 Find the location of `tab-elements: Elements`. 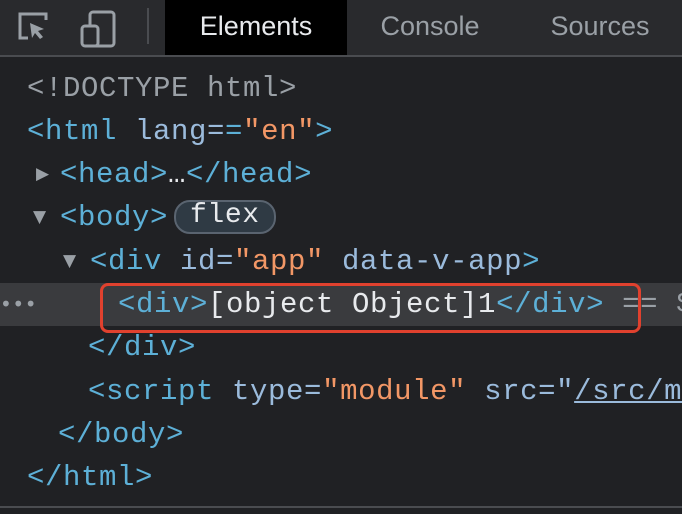

tab-elements: Elements is located at coordinates (256, 27).